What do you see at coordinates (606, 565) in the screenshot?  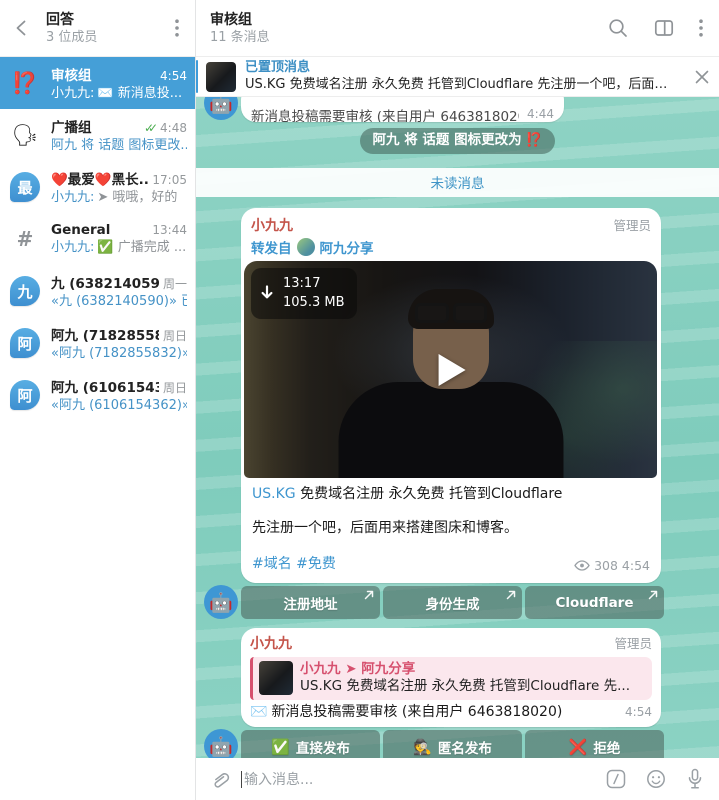 I see `views-count: 308` at bounding box center [606, 565].